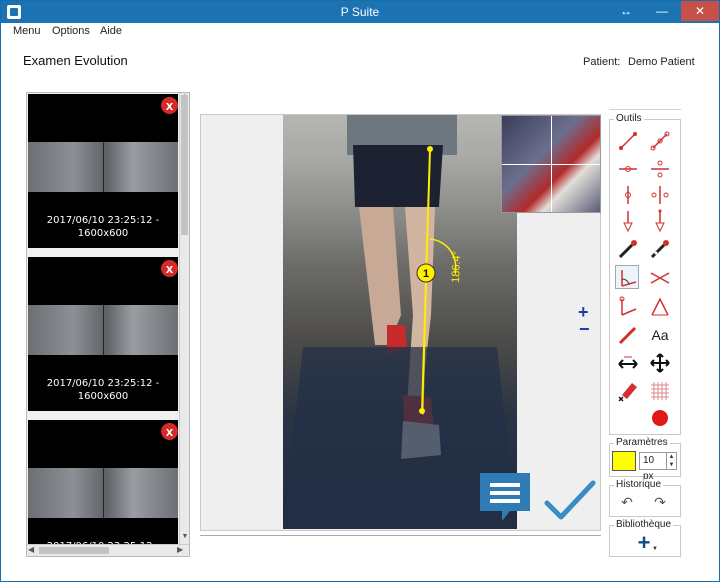 The height and width of the screenshot is (582, 720). What do you see at coordinates (360, 31) in the screenshot?
I see `menu-bar: Menu Options Aide` at bounding box center [360, 31].